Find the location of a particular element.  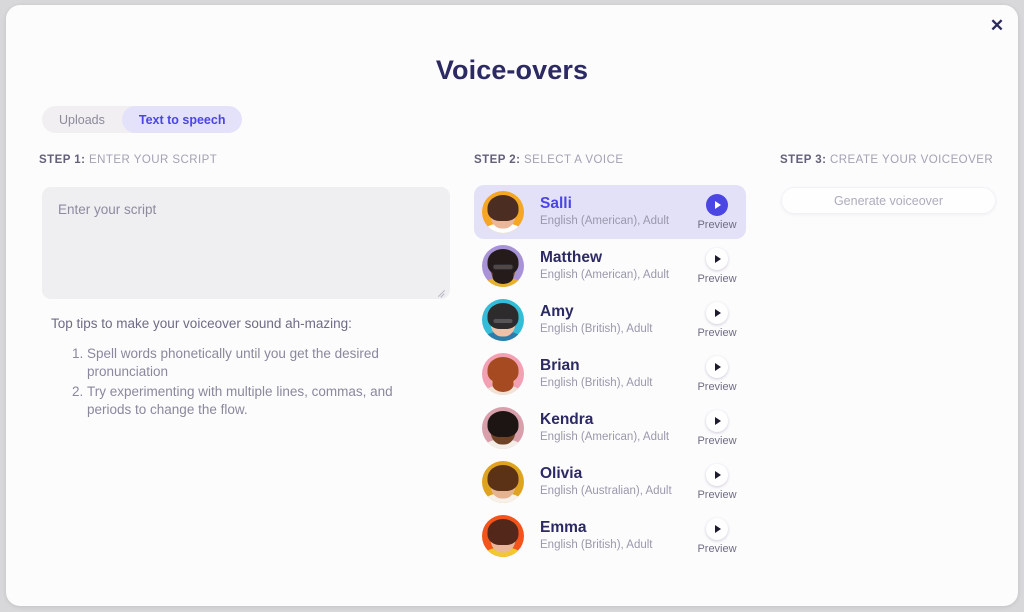

tab-uploads: Uploads is located at coordinates (82, 119).